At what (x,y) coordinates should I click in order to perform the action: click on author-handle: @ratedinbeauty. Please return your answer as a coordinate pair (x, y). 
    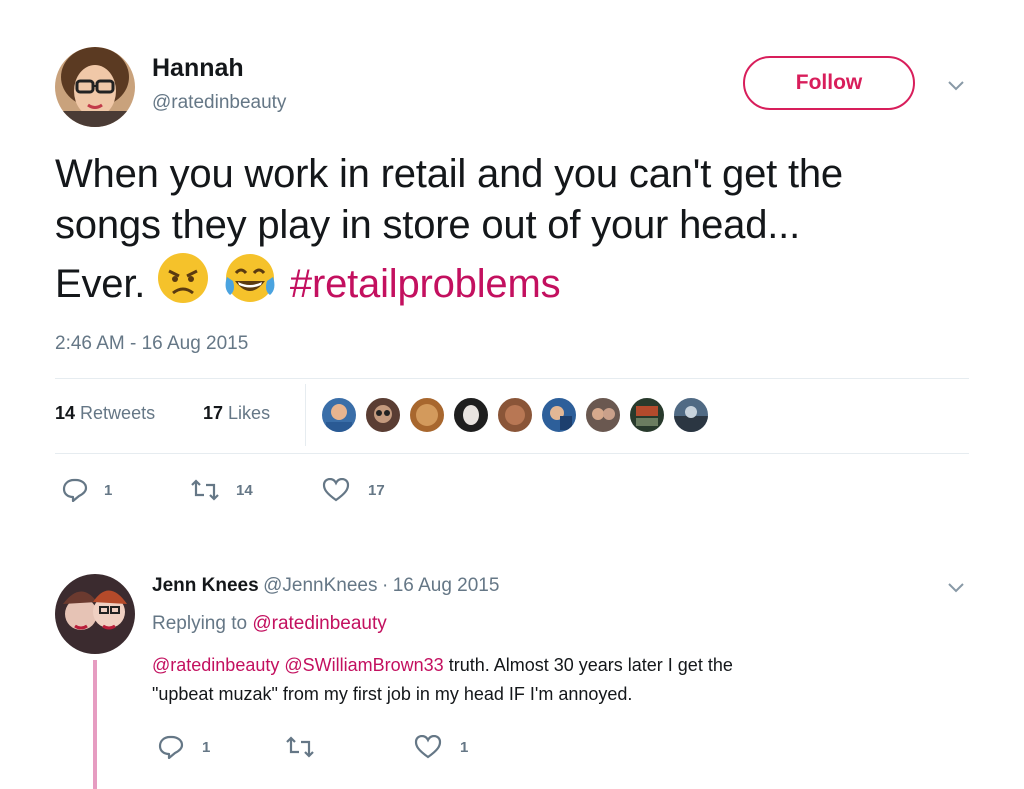
    Looking at the image, I should click on (219, 103).